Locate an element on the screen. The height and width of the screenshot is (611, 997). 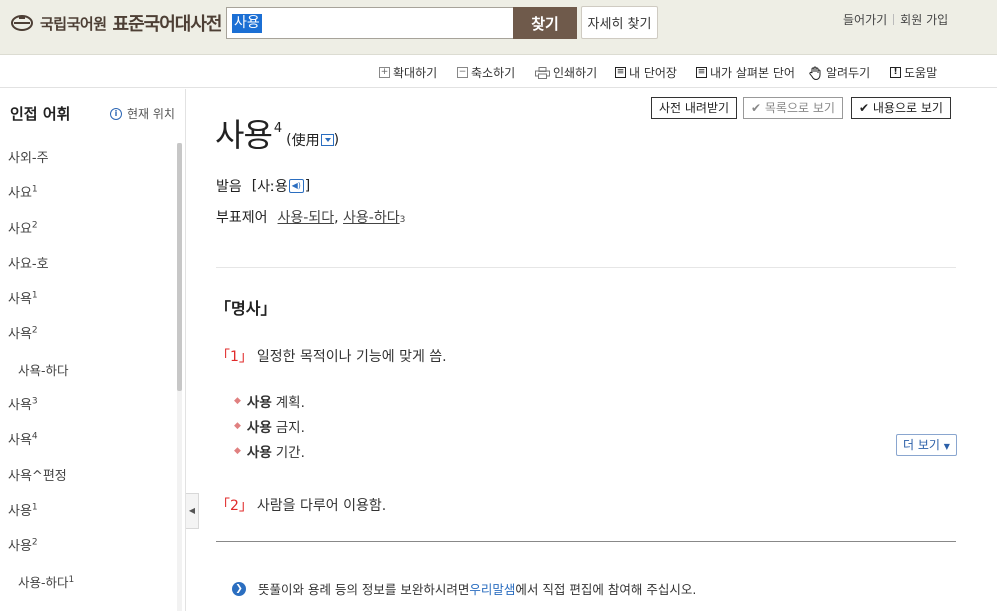
example-list: ◆ 사용 계획. ◆ 사용 금지. ◆ 사용 기간. is located at coordinates (269, 425).